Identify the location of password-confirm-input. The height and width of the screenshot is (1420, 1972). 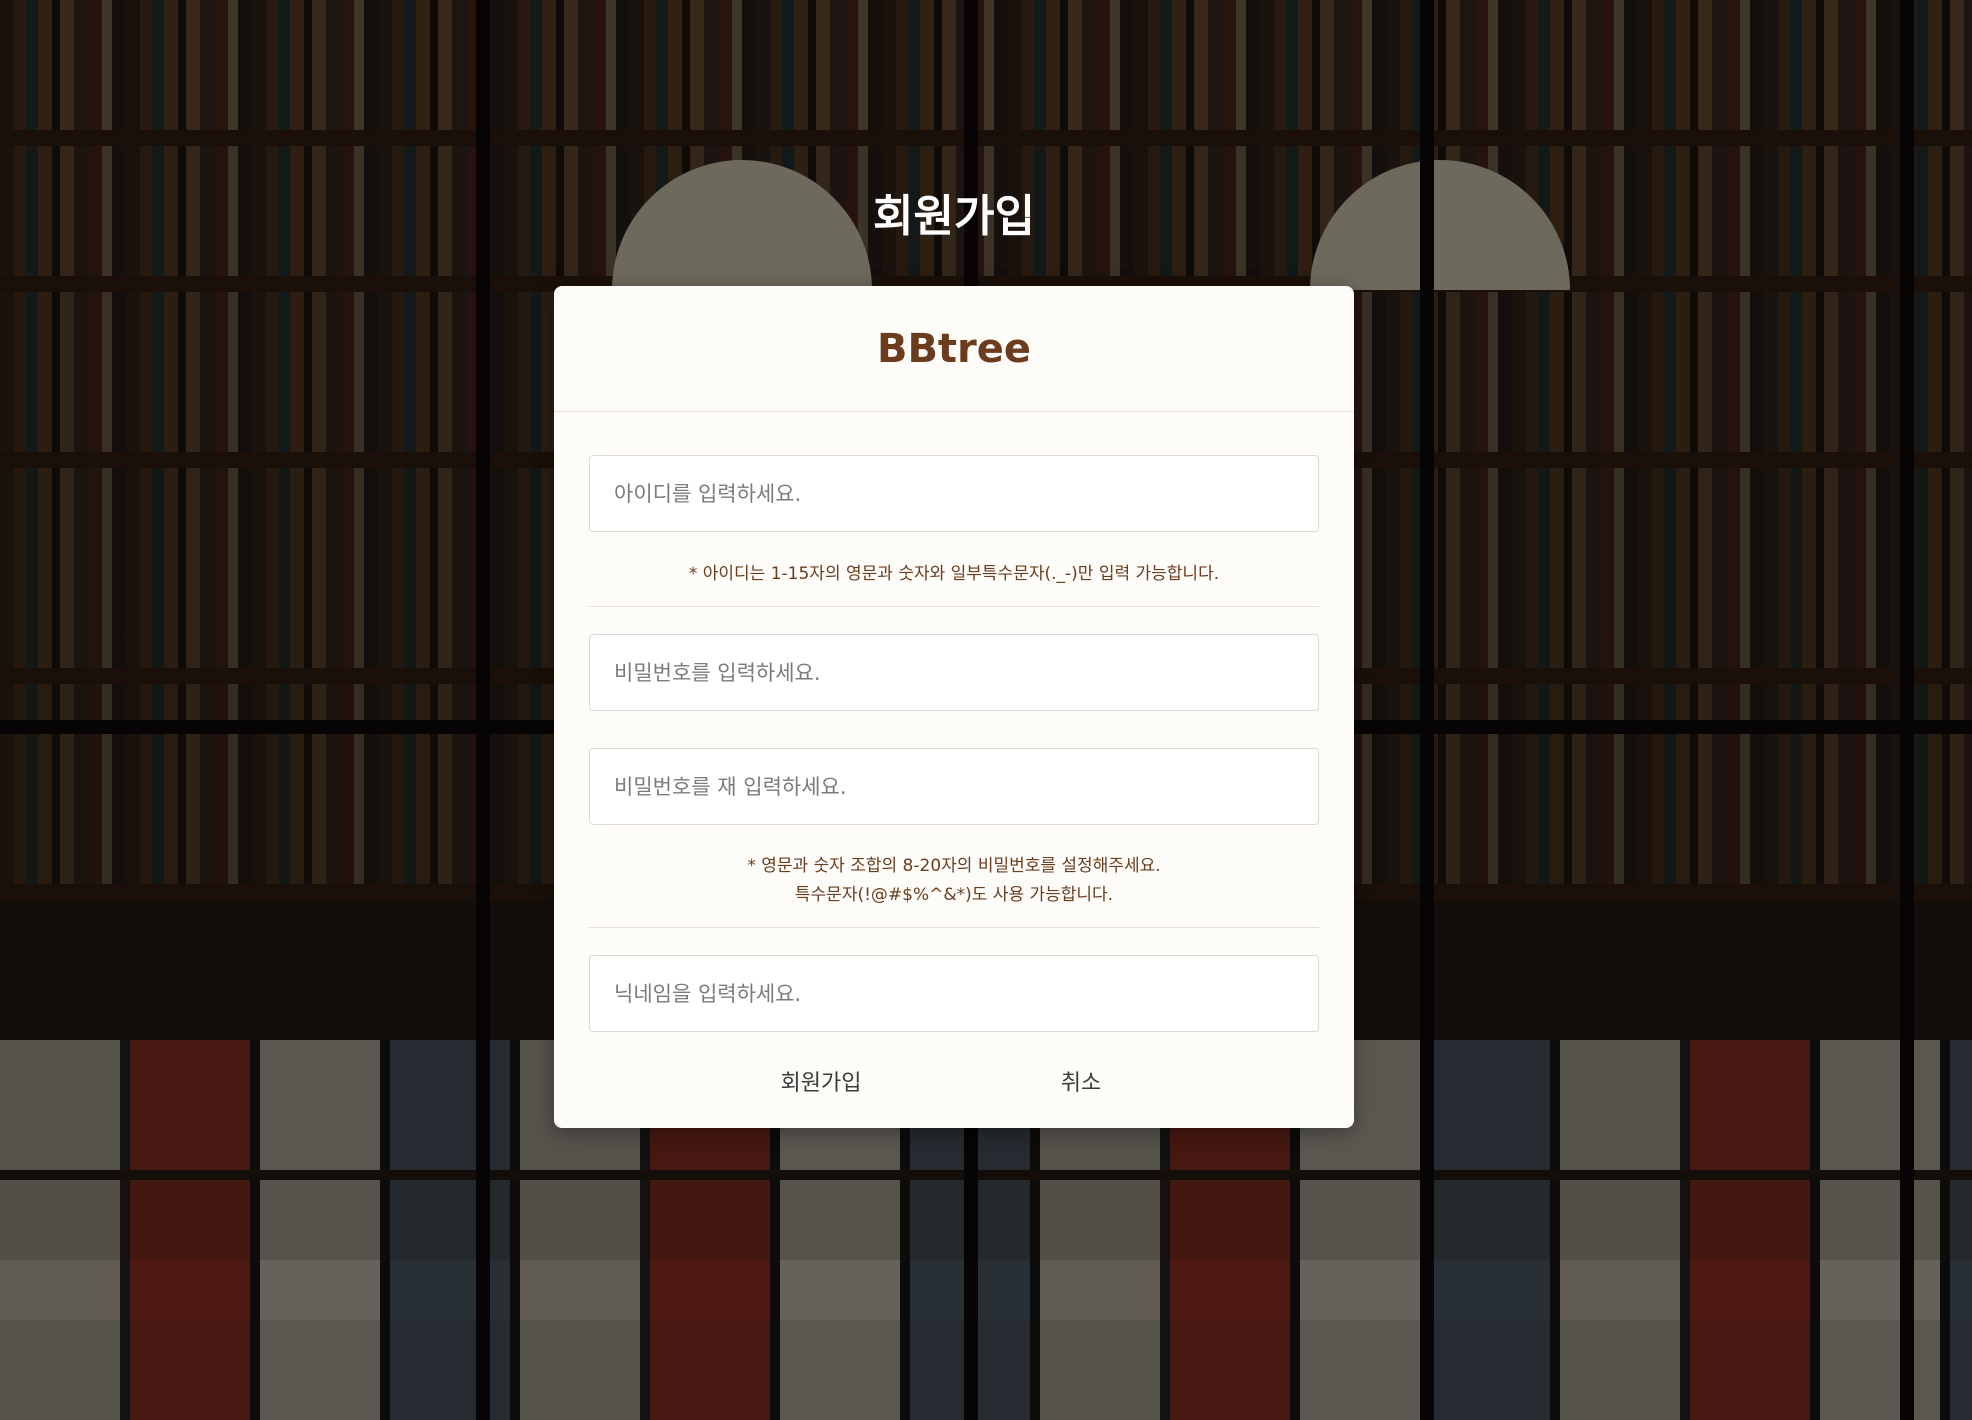
(954, 786).